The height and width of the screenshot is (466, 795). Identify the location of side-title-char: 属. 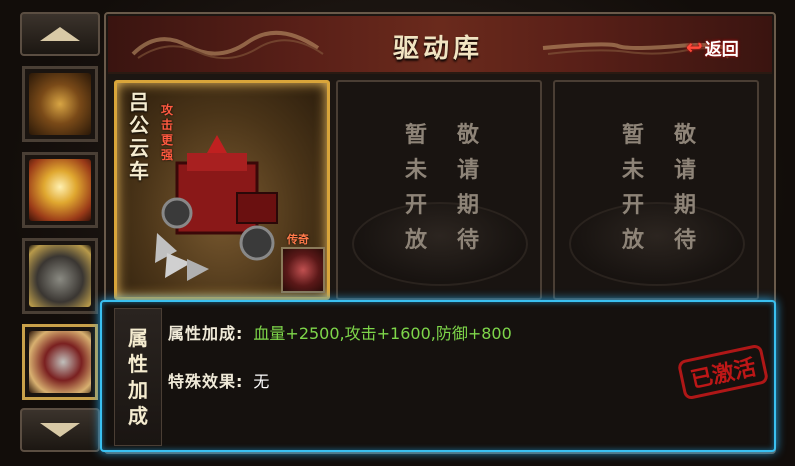
(138, 338).